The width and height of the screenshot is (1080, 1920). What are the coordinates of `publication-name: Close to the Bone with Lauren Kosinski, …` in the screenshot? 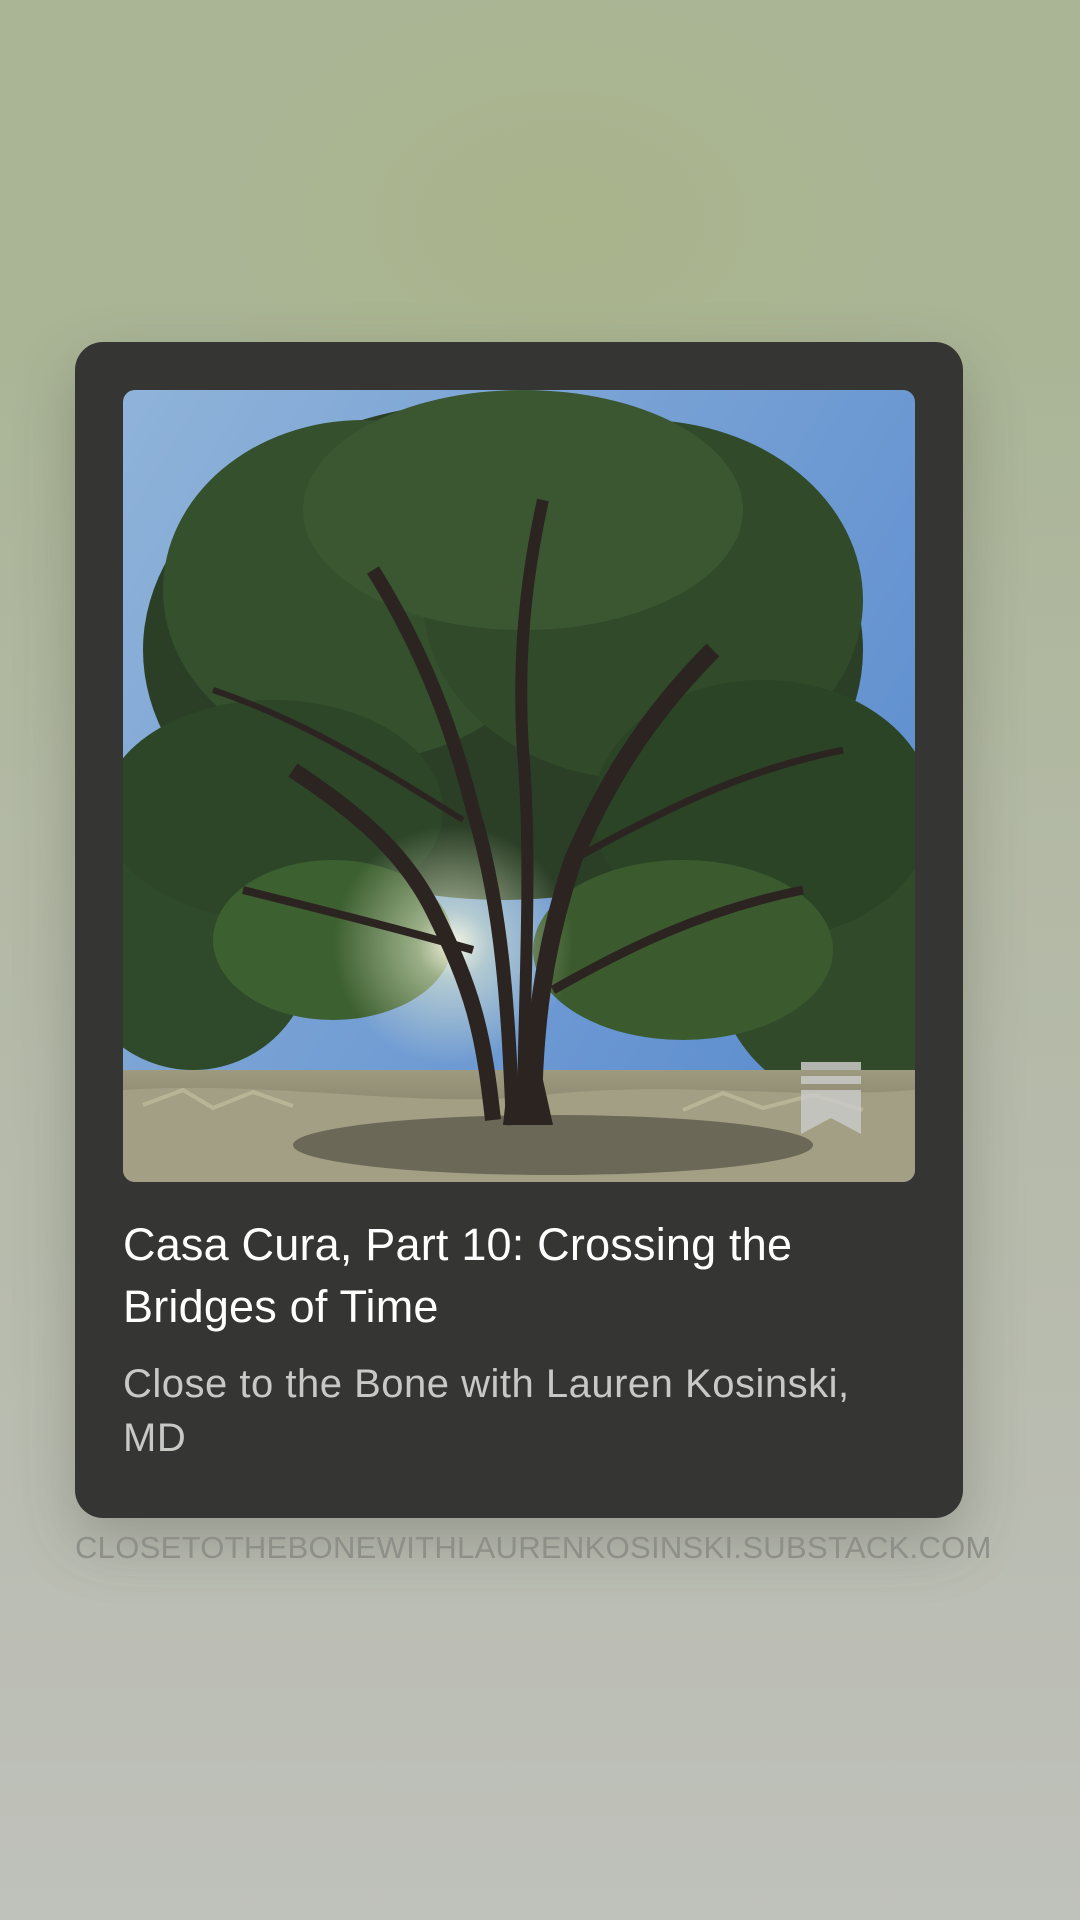 It's located at (486, 1411).